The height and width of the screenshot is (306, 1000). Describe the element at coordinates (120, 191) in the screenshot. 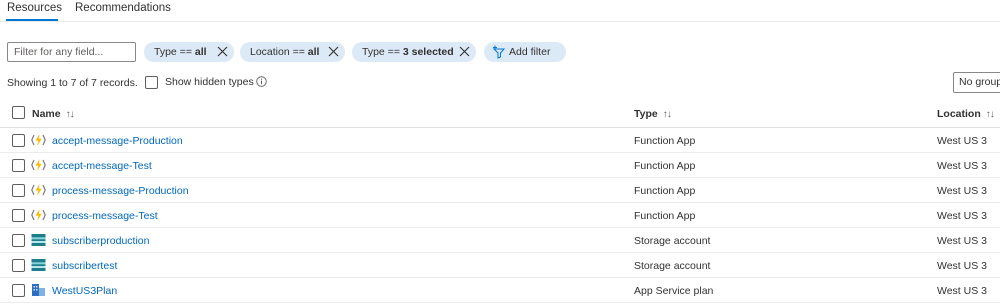

I see `resource-name-link: process-message-Production` at that location.